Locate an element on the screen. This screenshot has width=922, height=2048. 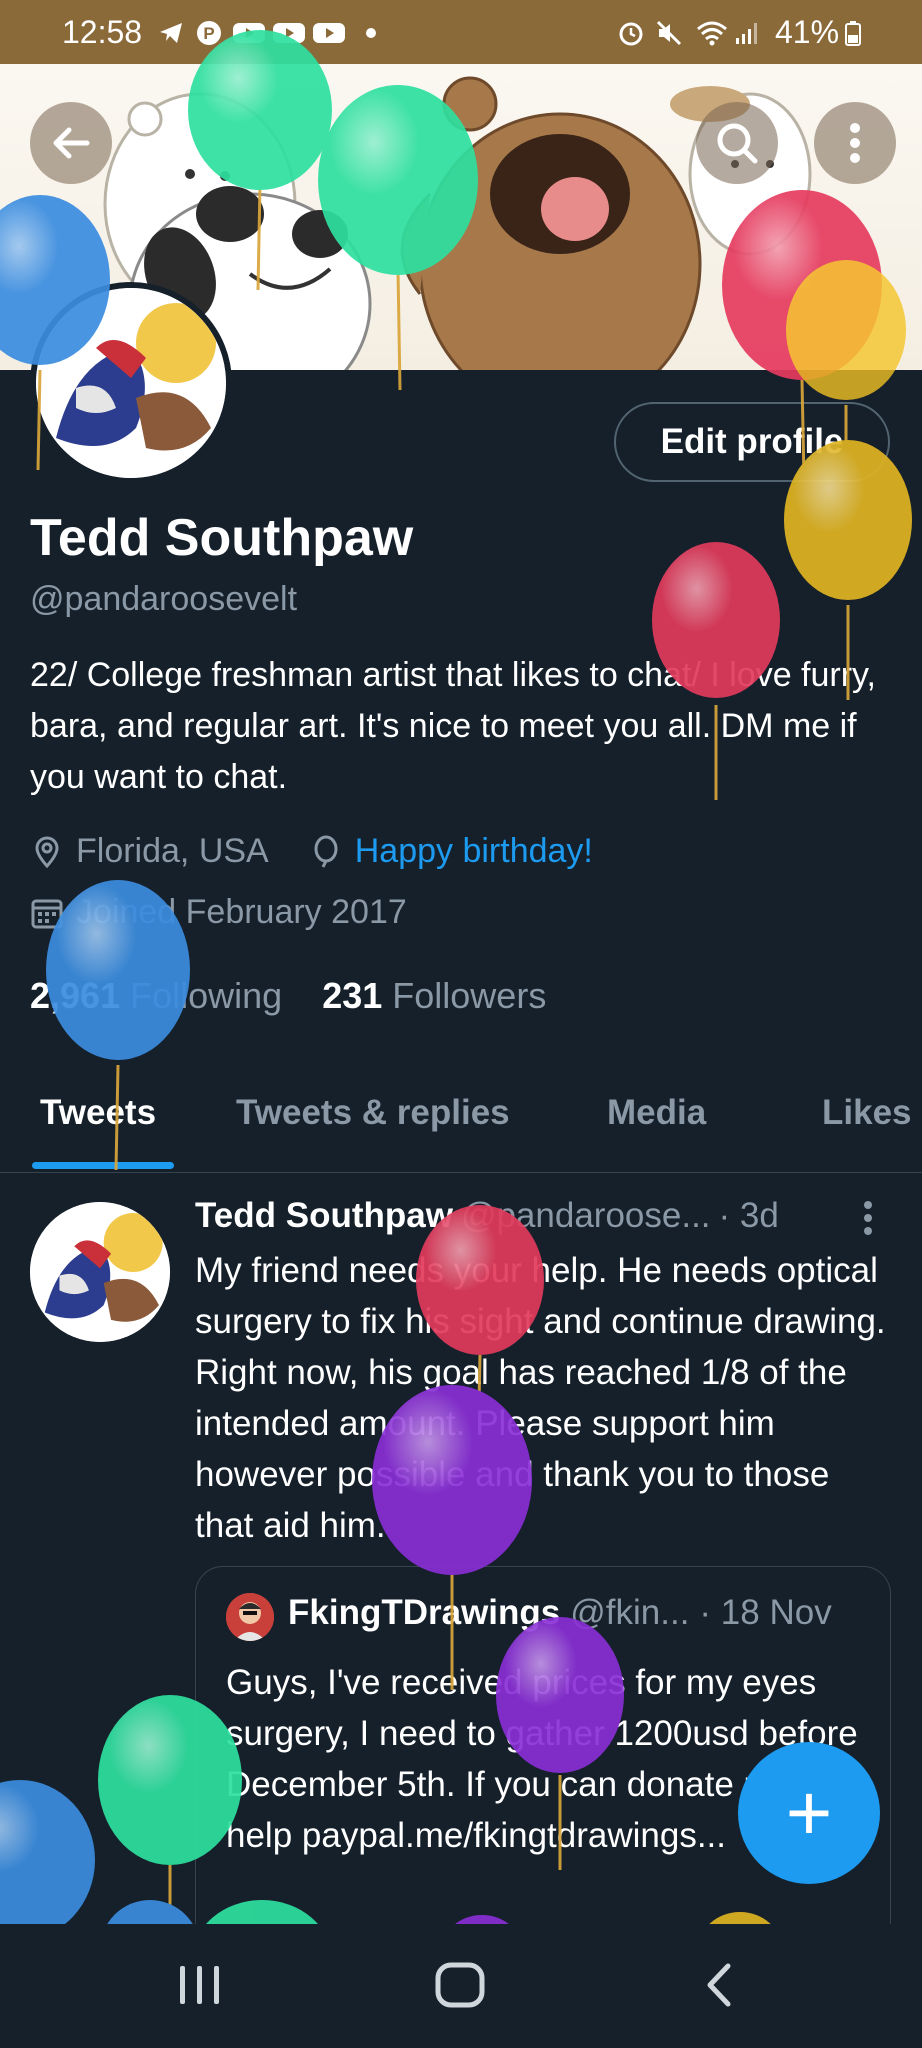
quote-time: · 18 Nov is located at coordinates (765, 1612).